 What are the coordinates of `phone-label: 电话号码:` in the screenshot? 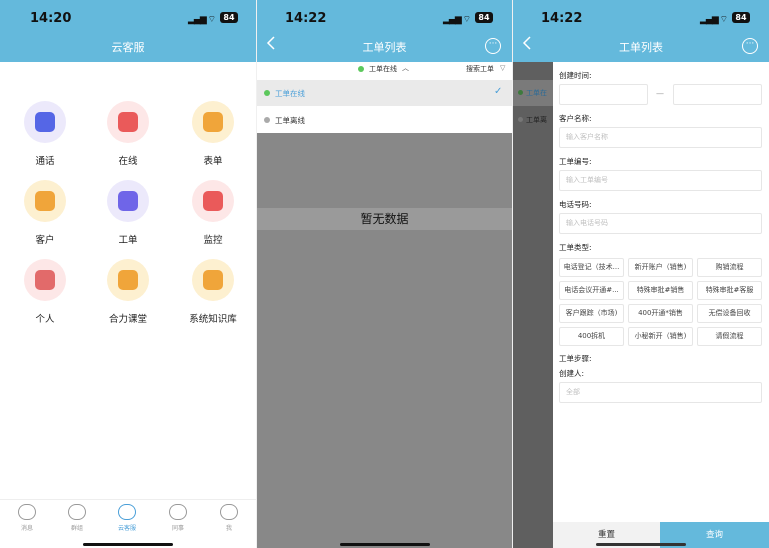 It's located at (575, 204).